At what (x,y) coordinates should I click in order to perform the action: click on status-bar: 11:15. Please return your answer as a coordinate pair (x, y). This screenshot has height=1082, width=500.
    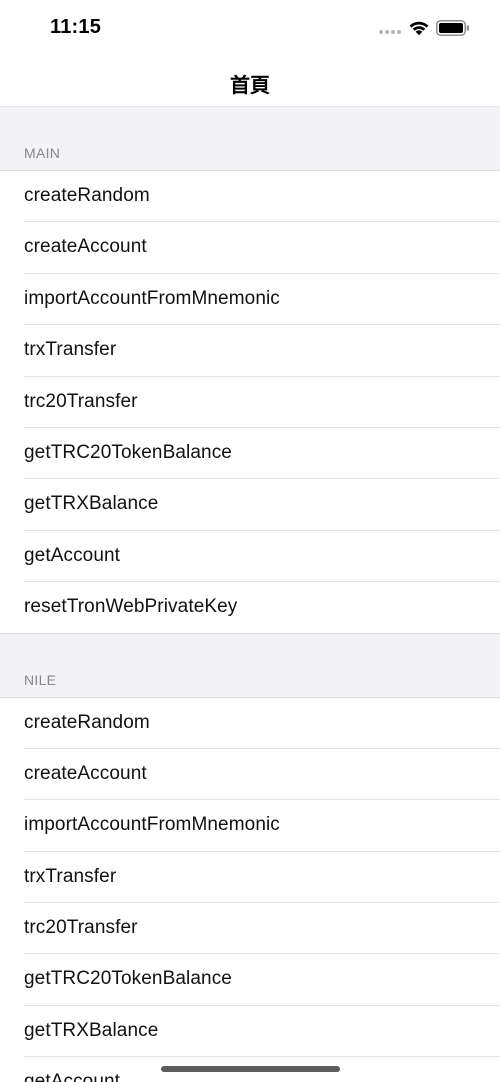
    Looking at the image, I should click on (250, 28).